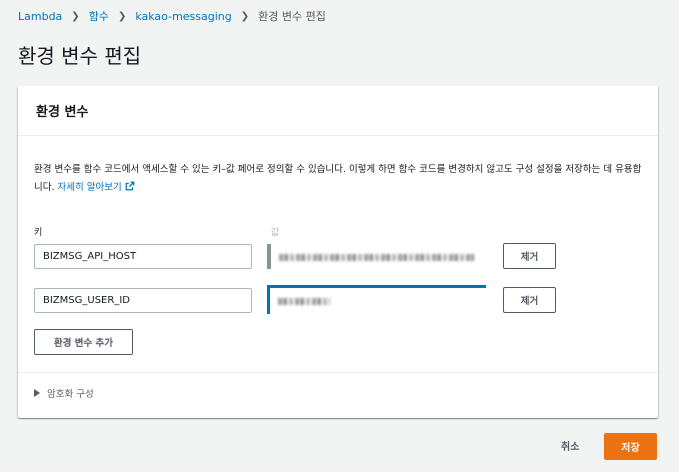  Describe the element at coordinates (275, 233) in the screenshot. I see `value-column-label: 값` at that location.